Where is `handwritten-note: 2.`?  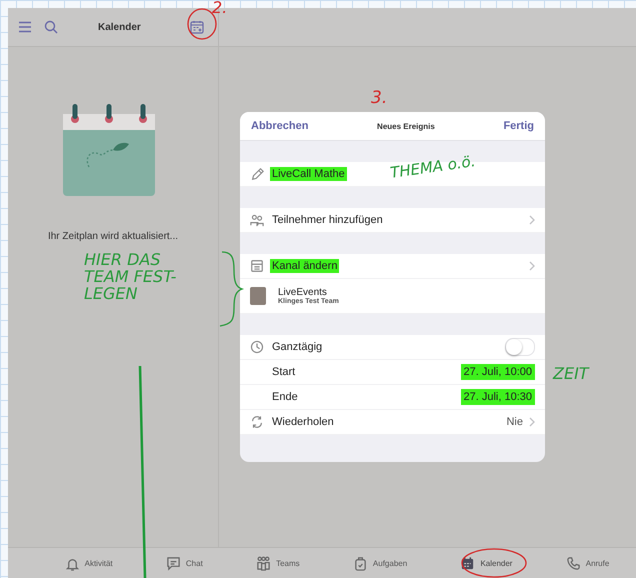 handwritten-note: 2. is located at coordinates (220, 8).